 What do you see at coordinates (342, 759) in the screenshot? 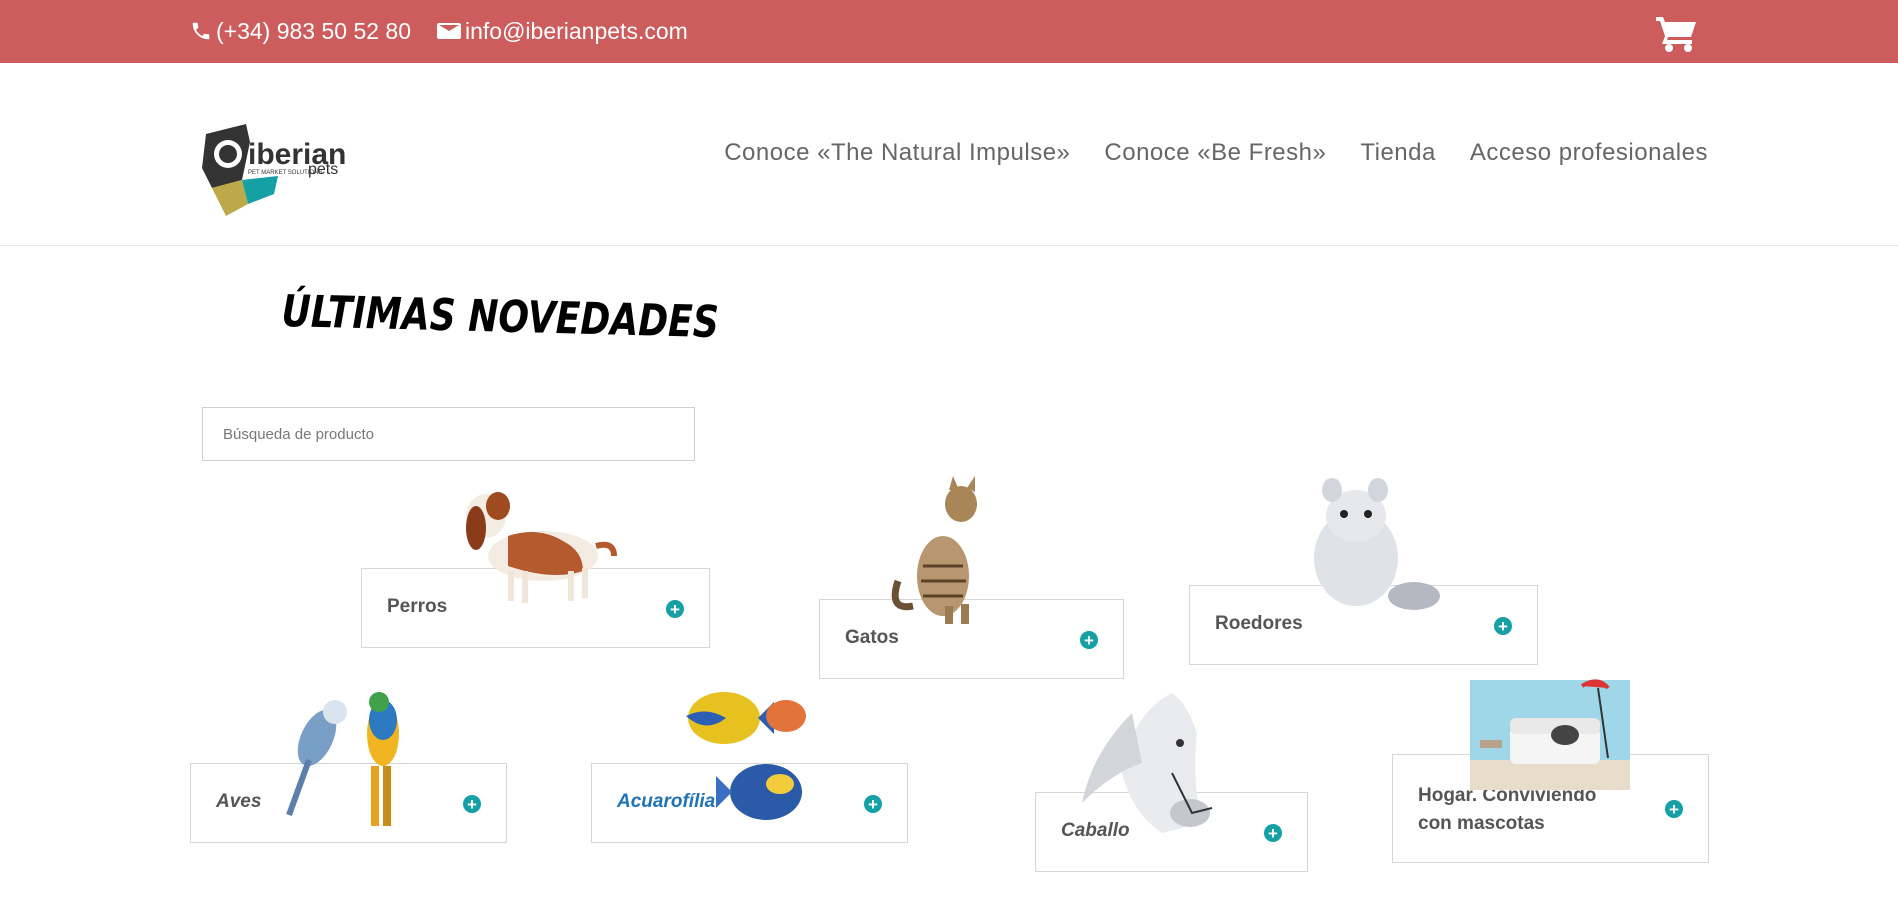
I see `parrots-illustration` at bounding box center [342, 759].